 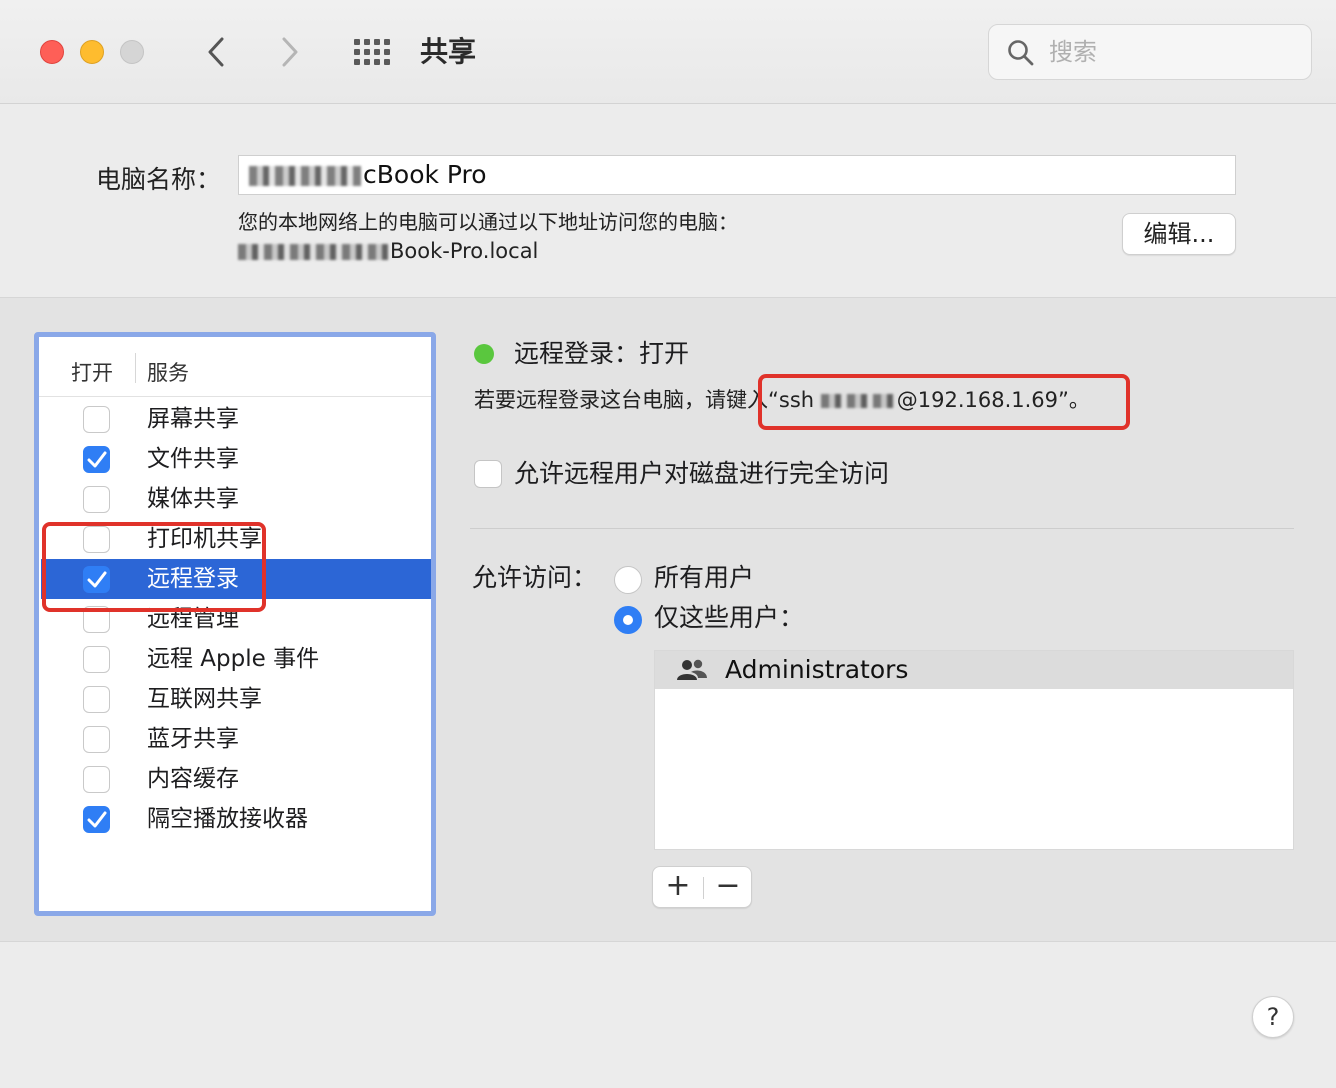 I want to click on local-hostname-value: Book-Pro.local, so click(x=464, y=251).